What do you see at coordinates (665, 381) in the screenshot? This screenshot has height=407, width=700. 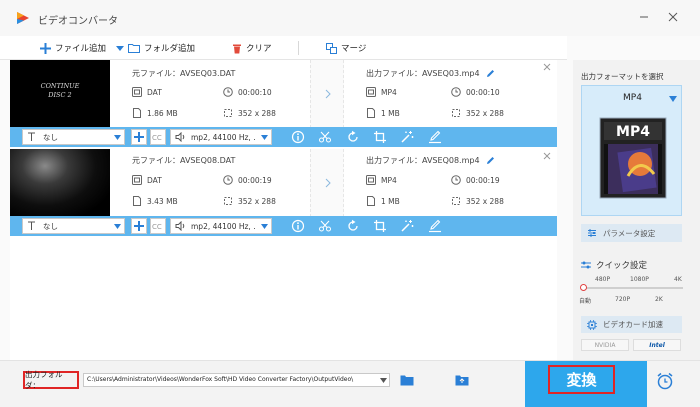 I see `alarm-clock-icon` at bounding box center [665, 381].